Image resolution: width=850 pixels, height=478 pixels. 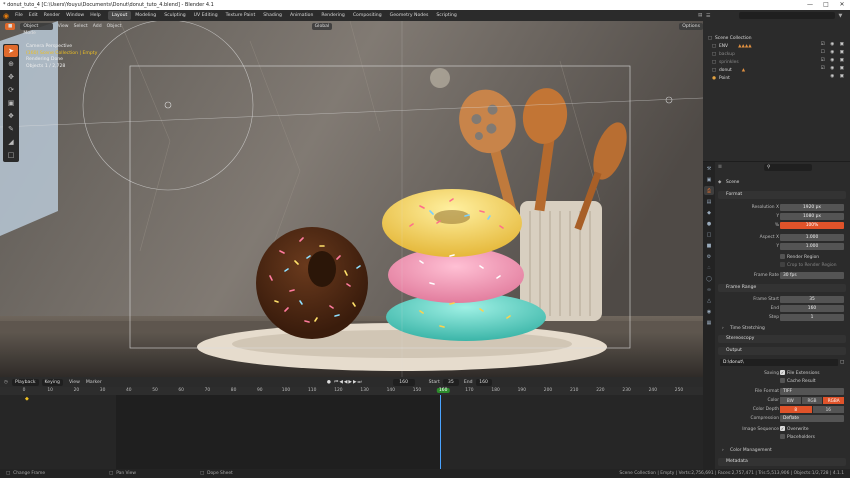 I want to click on outliner-editor-icon: ☰, so click(x=708, y=16).